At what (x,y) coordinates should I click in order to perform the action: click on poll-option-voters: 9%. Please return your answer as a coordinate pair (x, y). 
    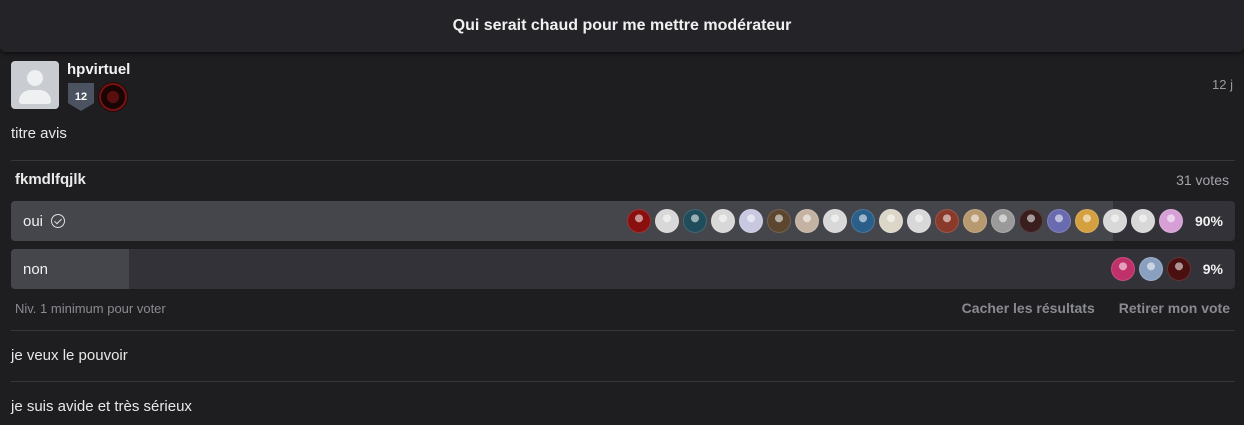
    Looking at the image, I should click on (1166, 269).